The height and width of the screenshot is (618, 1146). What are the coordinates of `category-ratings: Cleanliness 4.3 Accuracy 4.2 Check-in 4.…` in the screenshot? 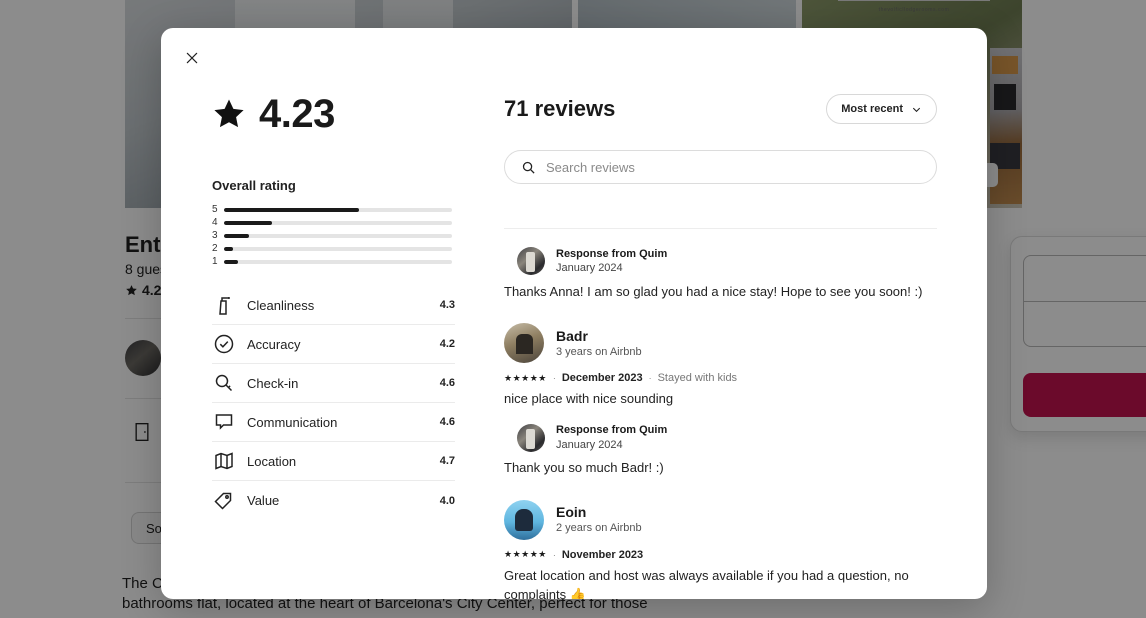 It's located at (333, 403).